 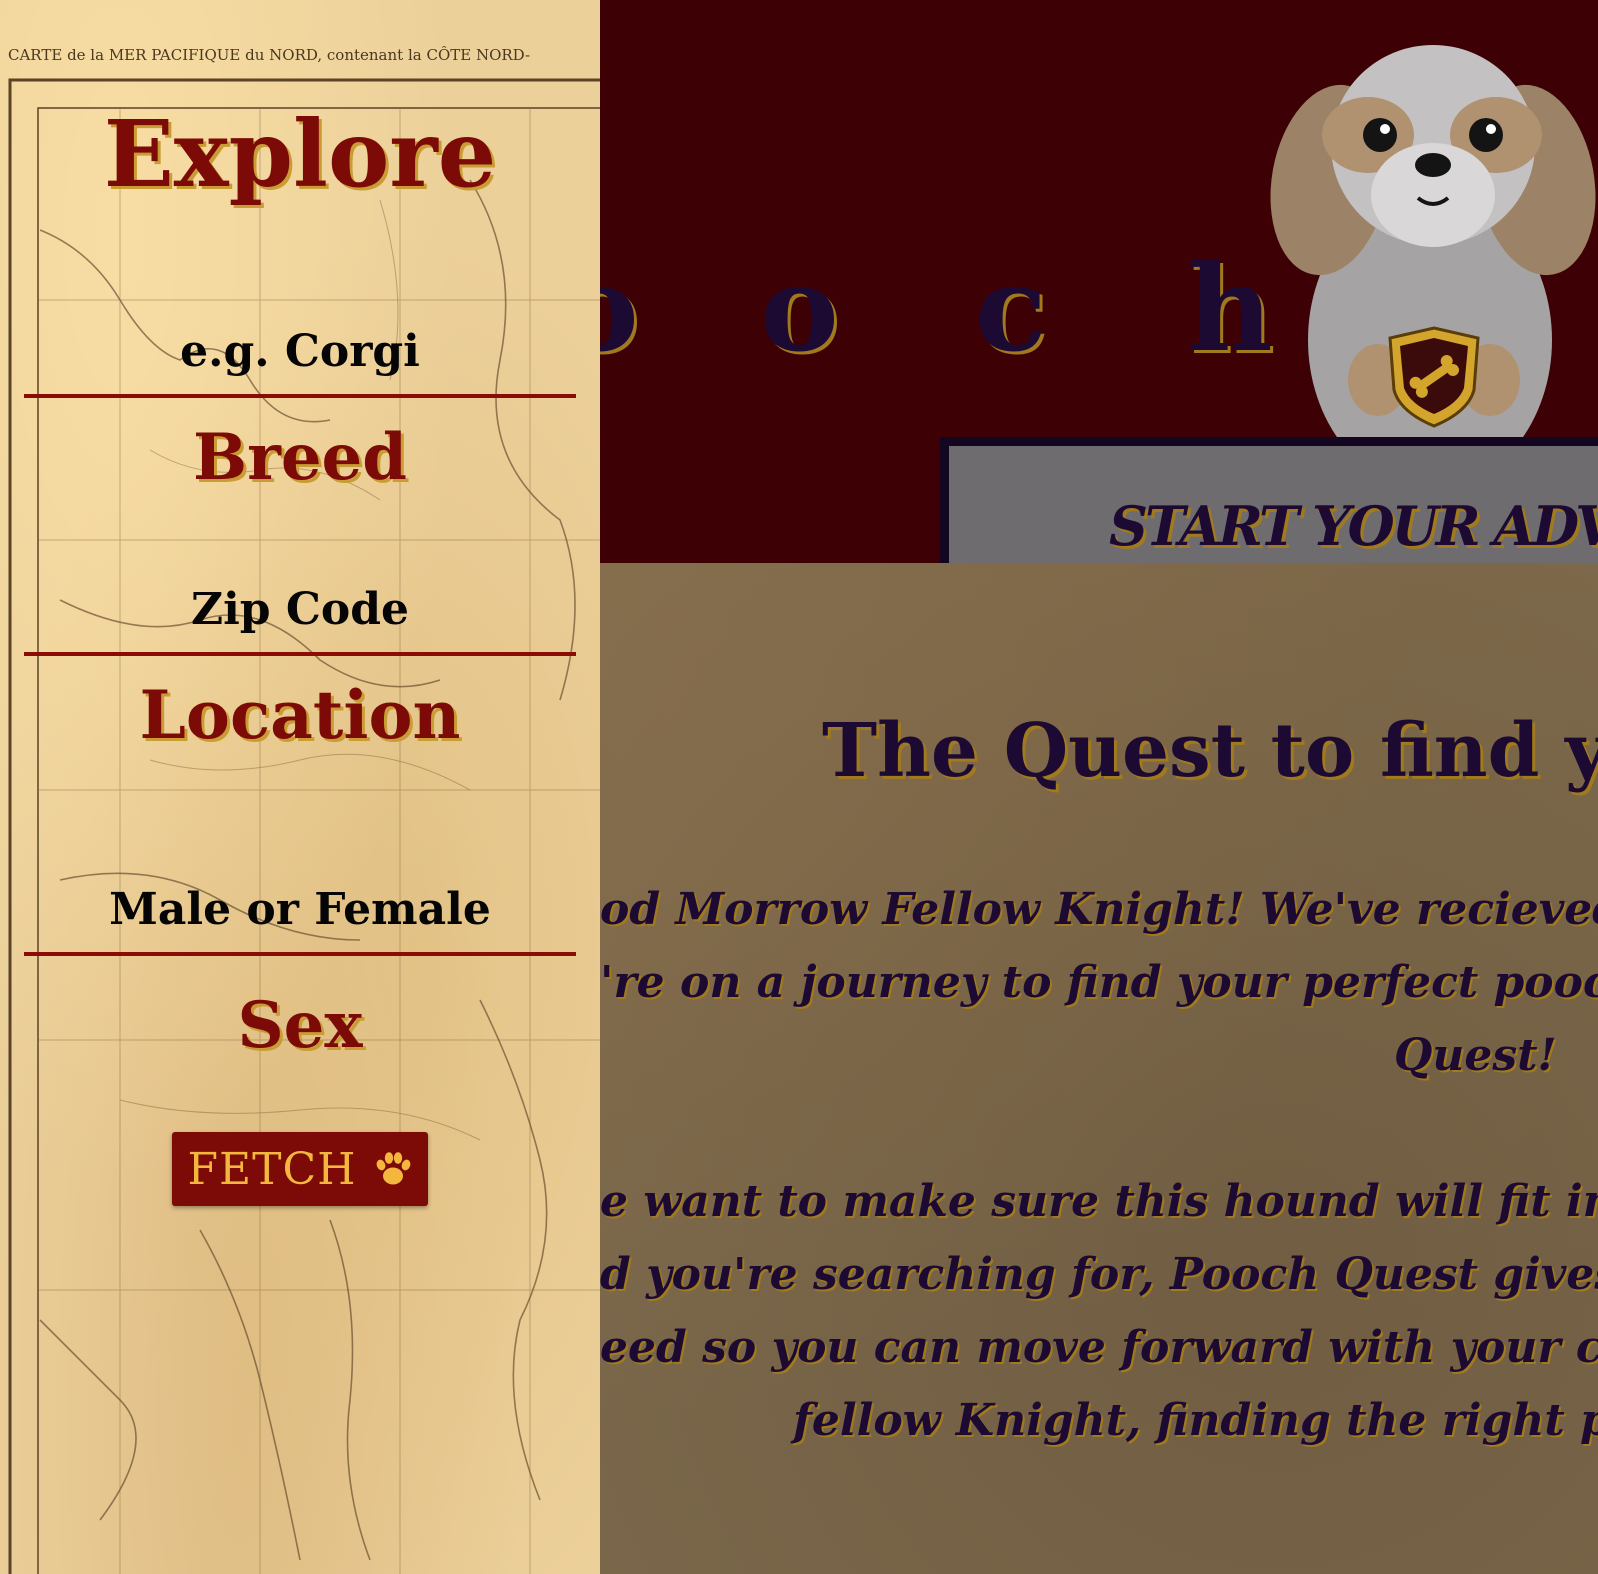 I want to click on fetch-button: FETCH, so click(x=300, y=1169).